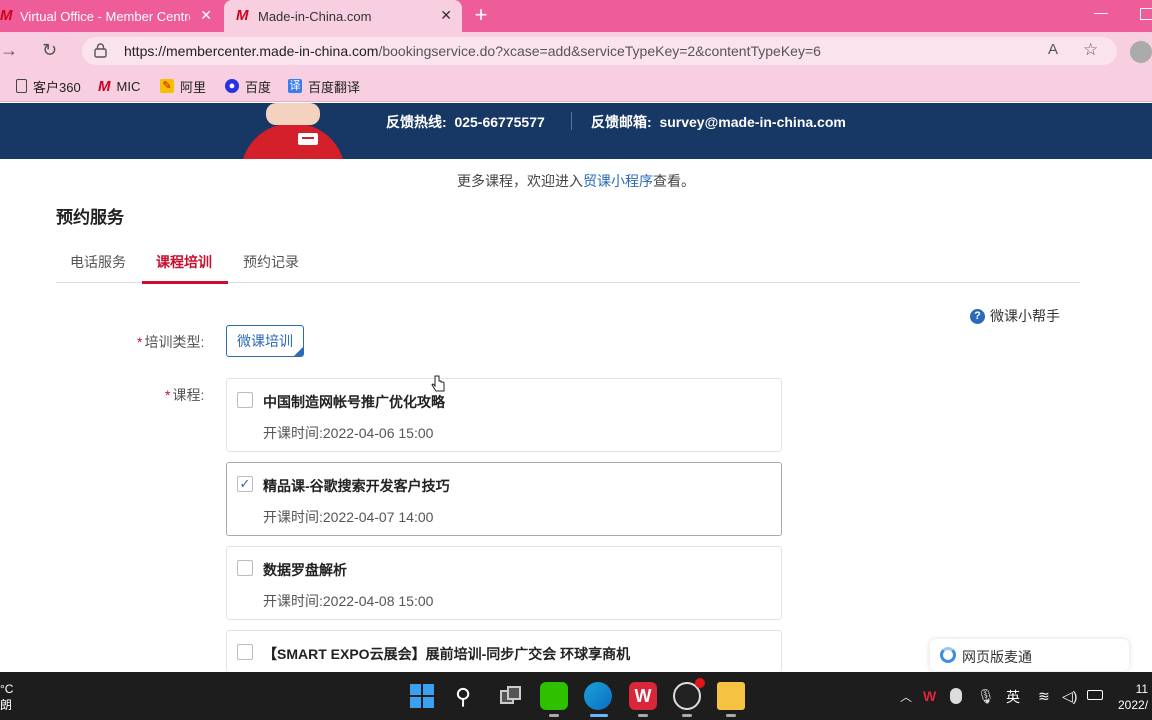  I want to click on search-icon: ⚲, so click(463, 697).